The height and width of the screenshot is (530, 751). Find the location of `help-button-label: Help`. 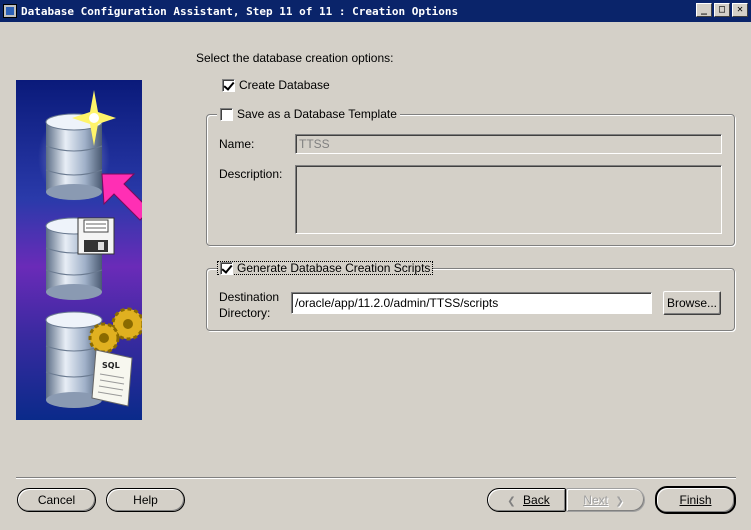

help-button-label: Help is located at coordinates (145, 500).